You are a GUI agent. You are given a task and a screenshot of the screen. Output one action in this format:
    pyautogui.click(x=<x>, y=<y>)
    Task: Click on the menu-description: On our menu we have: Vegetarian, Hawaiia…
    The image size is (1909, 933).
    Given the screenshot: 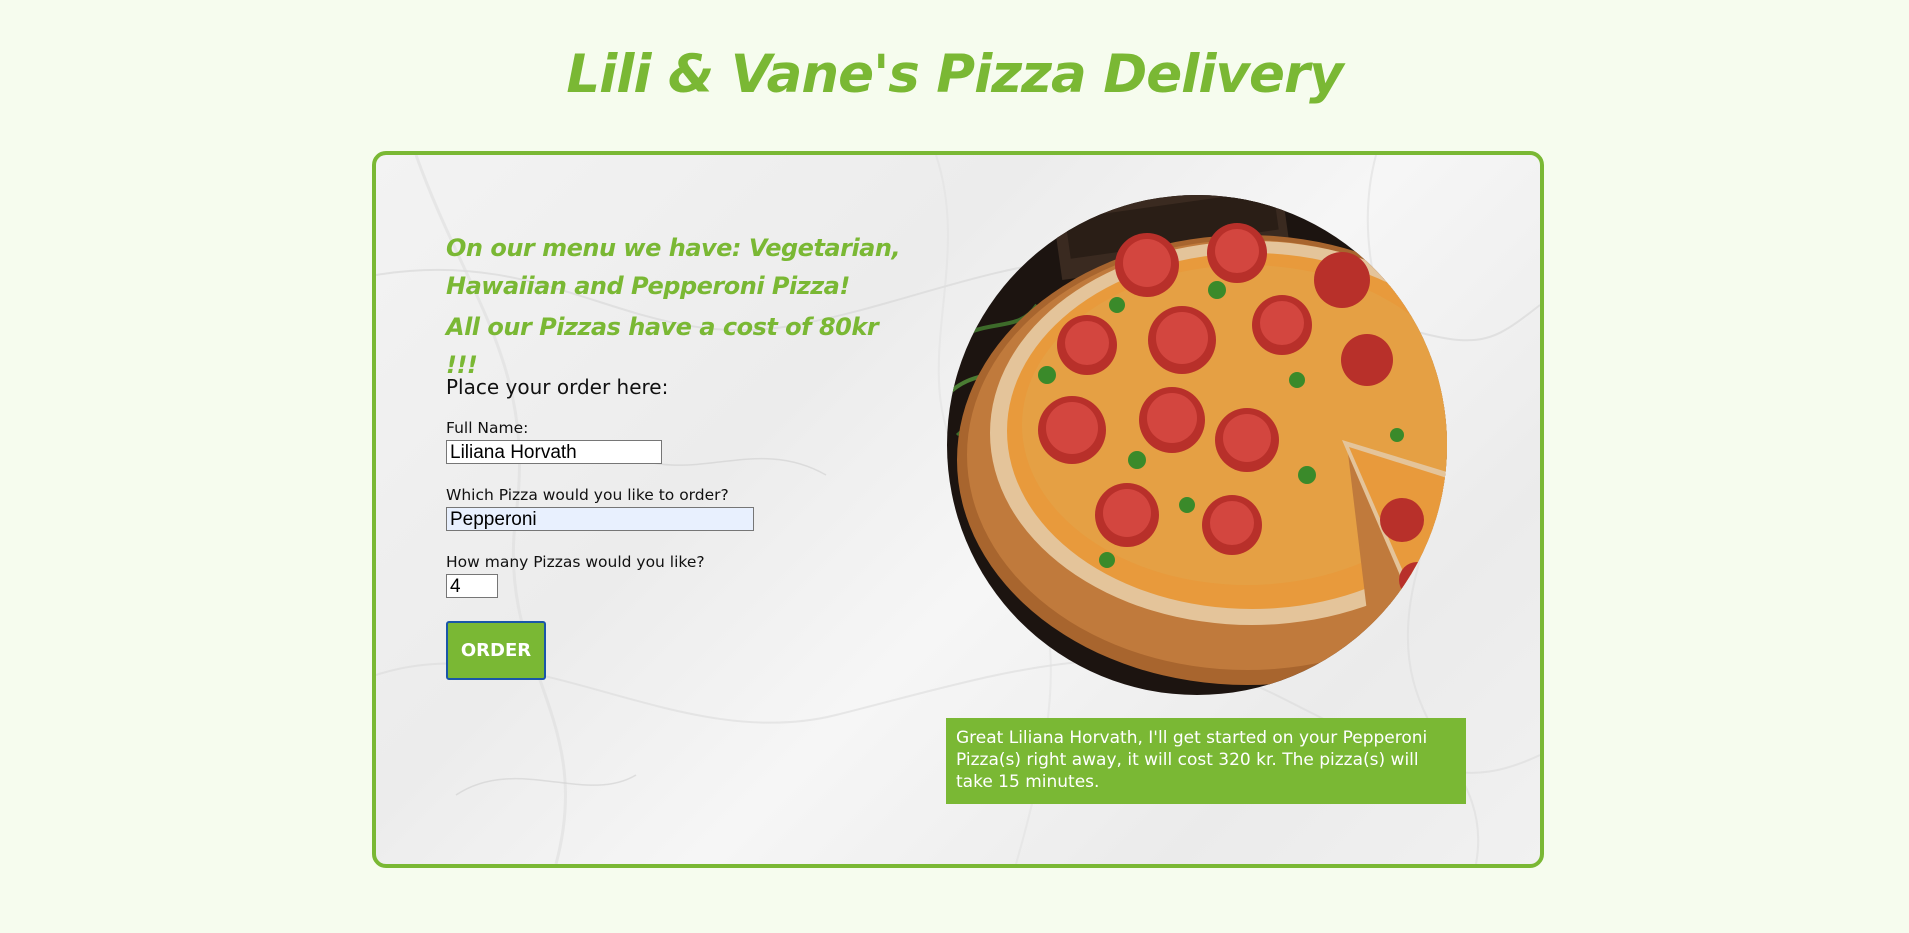 What is the action you would take?
    pyautogui.click(x=673, y=267)
    